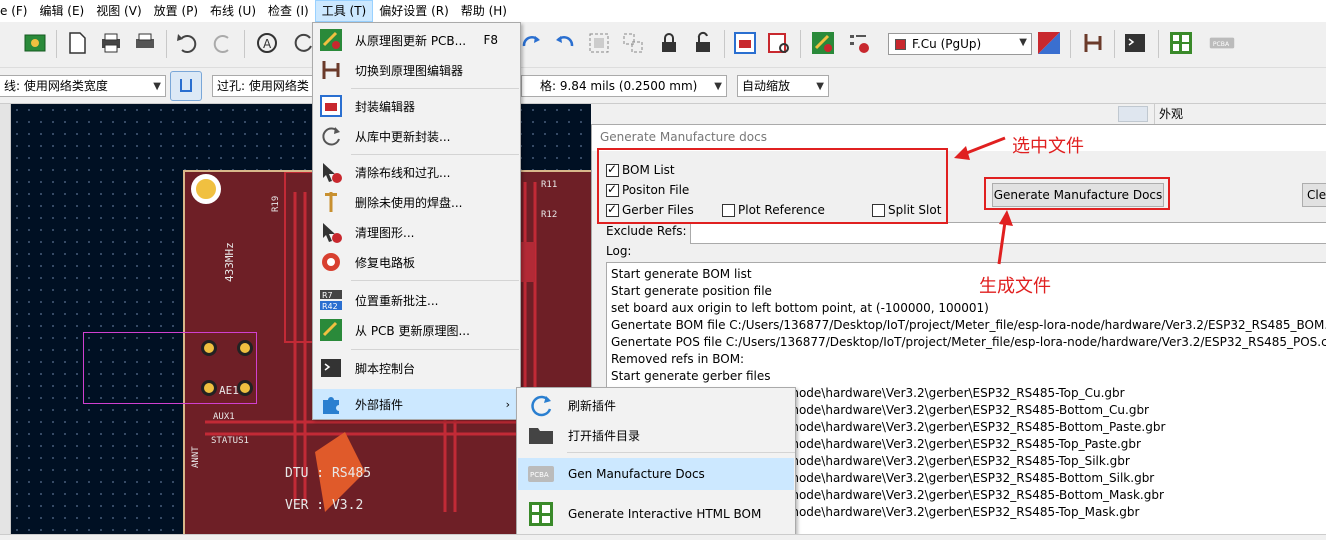 This screenshot has height=540, width=1326. What do you see at coordinates (656, 405) in the screenshot?
I see `submenu-item-refresh-plugins: 刷新插件` at bounding box center [656, 405].